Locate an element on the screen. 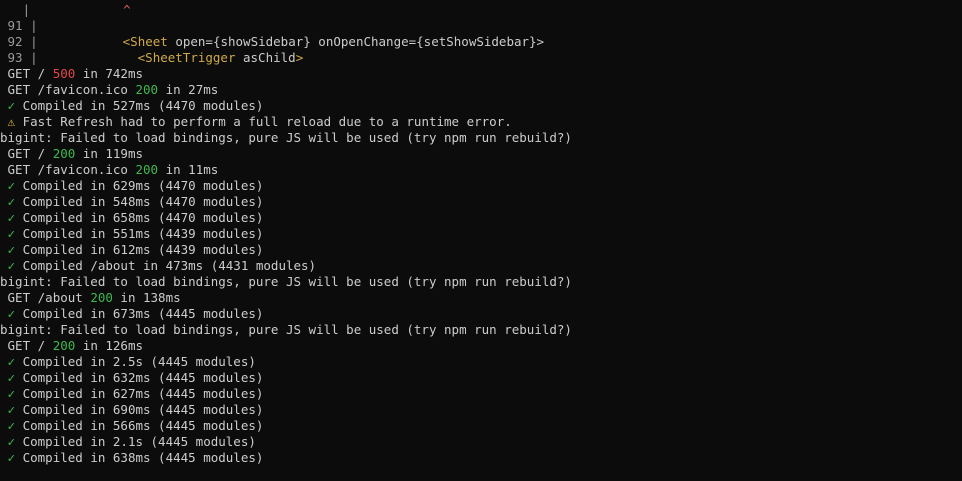 This screenshot has height=481, width=962. request-path: /about is located at coordinates (64, 297).